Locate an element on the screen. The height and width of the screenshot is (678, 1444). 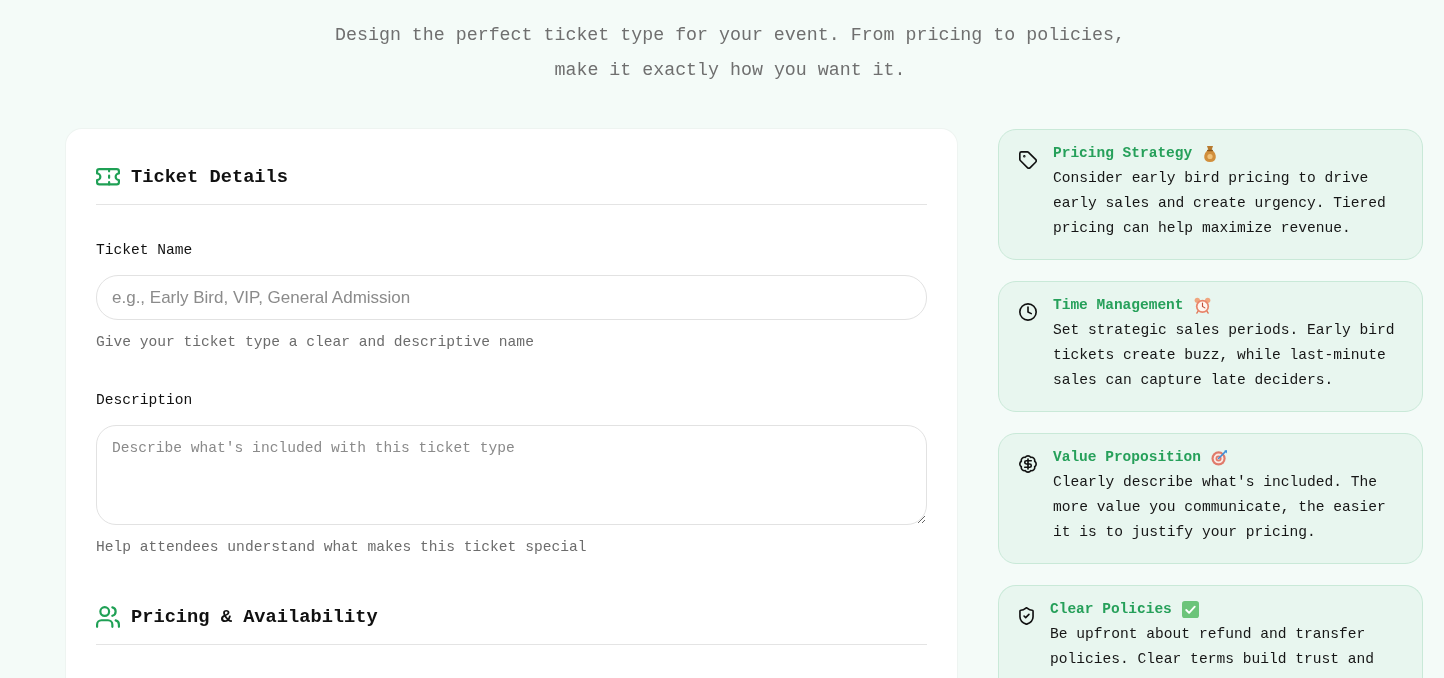
help-text: Give your ticket type a clear and descriptive name is located at coordinates (315, 342).